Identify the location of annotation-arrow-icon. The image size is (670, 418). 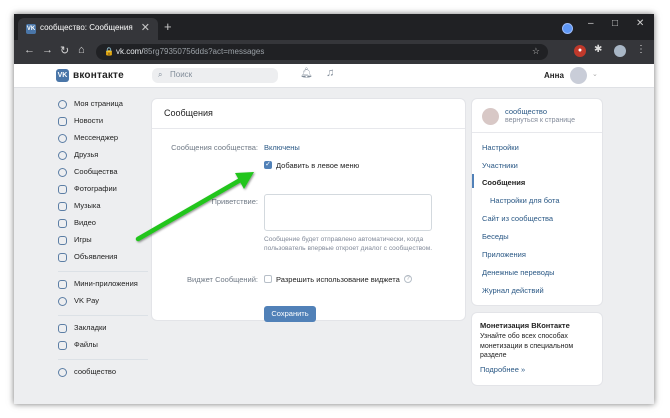
(194, 207).